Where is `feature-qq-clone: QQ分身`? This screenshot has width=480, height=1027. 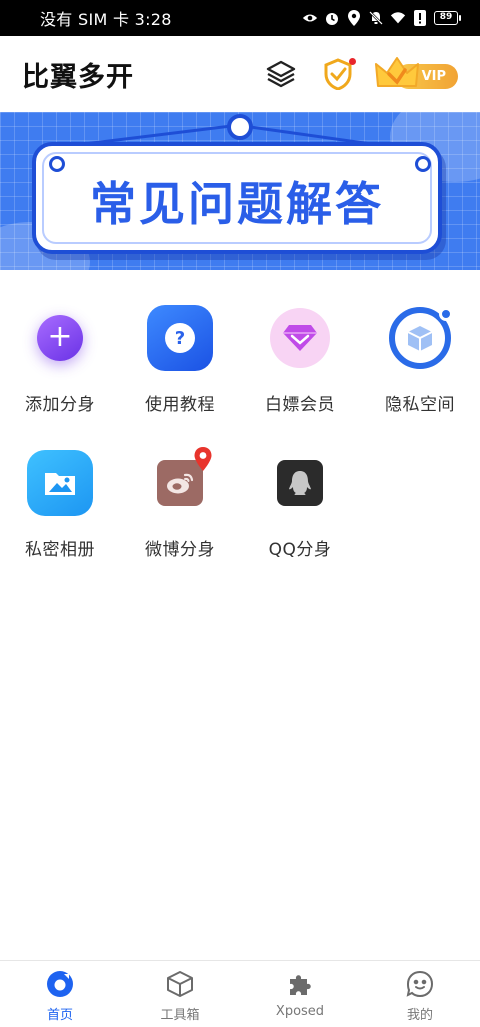 feature-qq-clone: QQ分身 is located at coordinates (300, 507).